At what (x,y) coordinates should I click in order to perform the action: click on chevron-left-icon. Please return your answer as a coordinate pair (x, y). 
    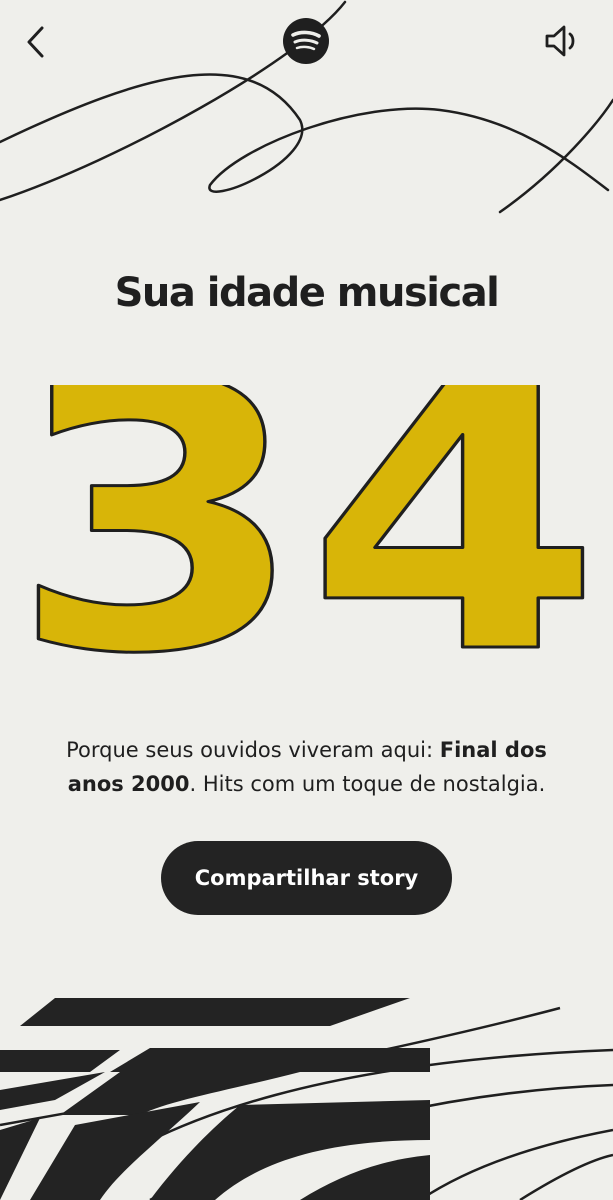
    Looking at the image, I should click on (35, 42).